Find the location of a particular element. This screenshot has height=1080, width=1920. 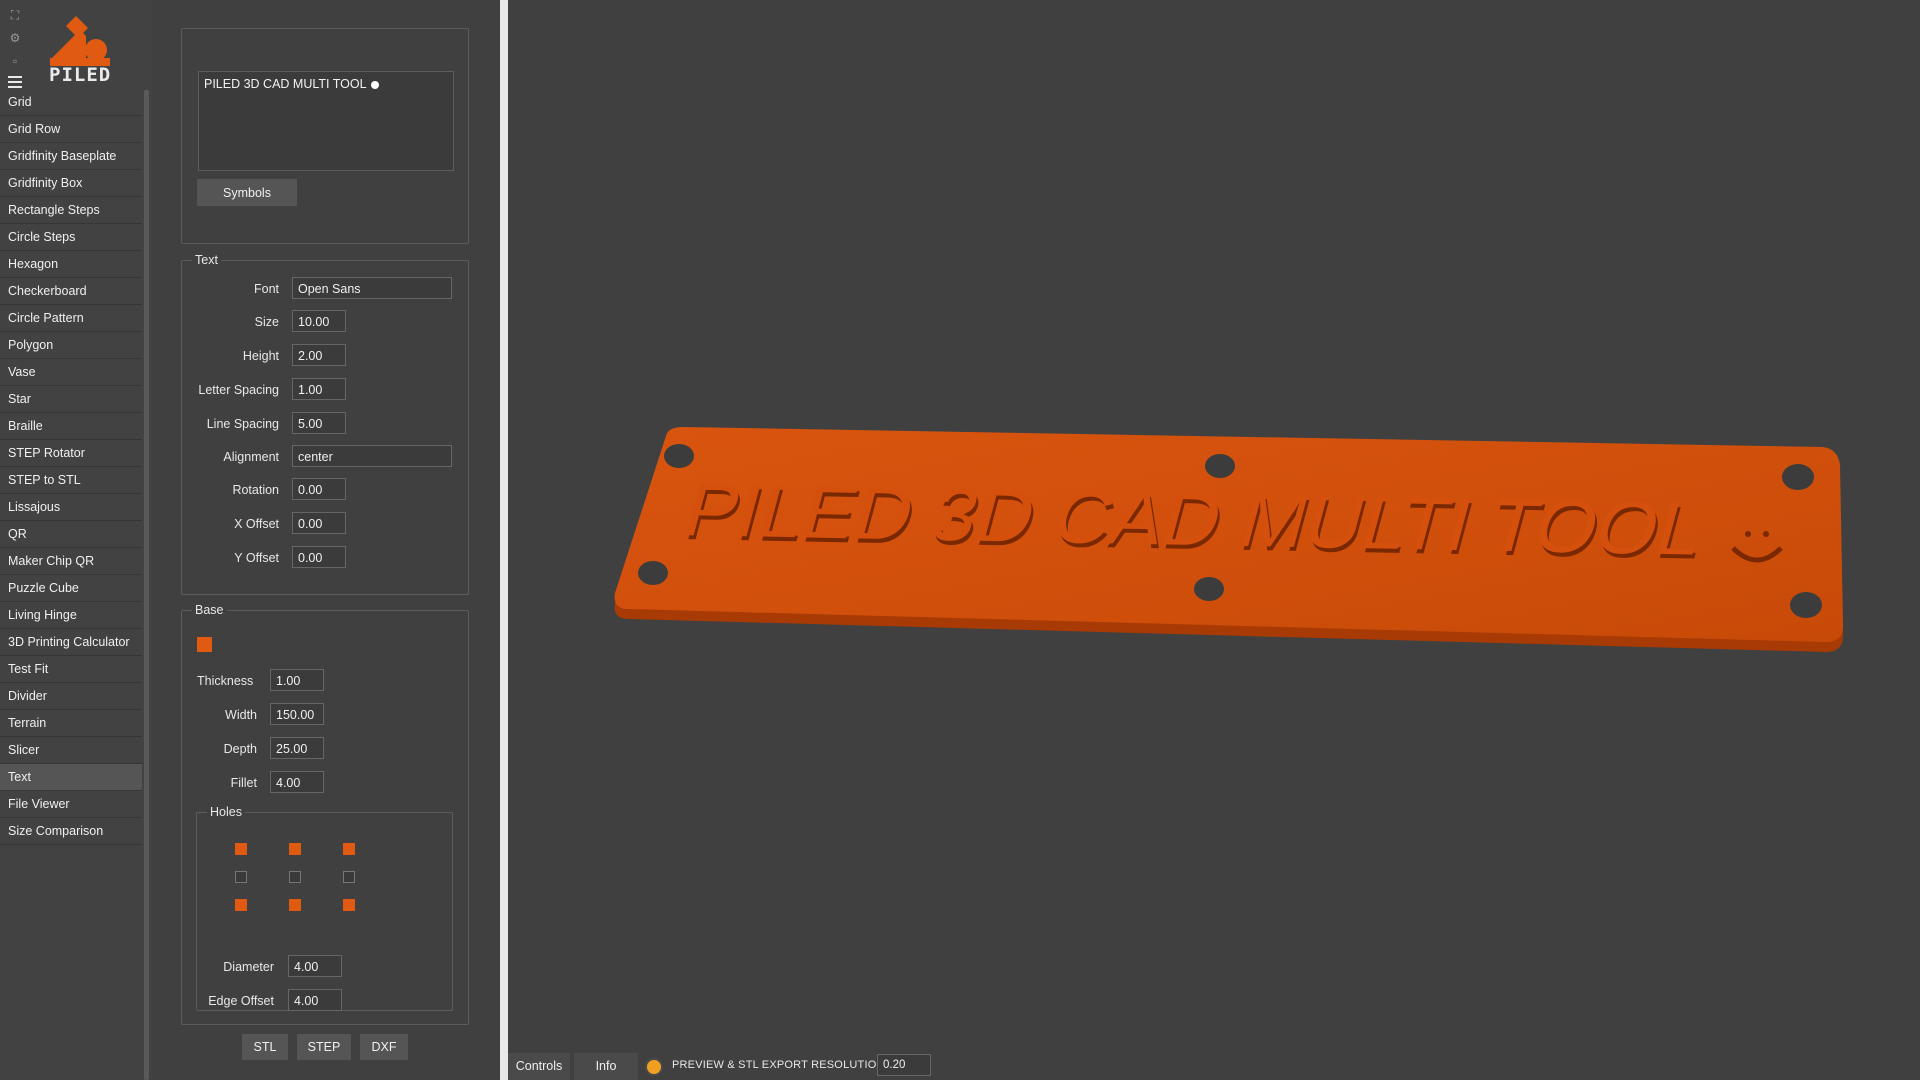

sidebar-item-living-hinge: Living Hinge is located at coordinates (71, 615).